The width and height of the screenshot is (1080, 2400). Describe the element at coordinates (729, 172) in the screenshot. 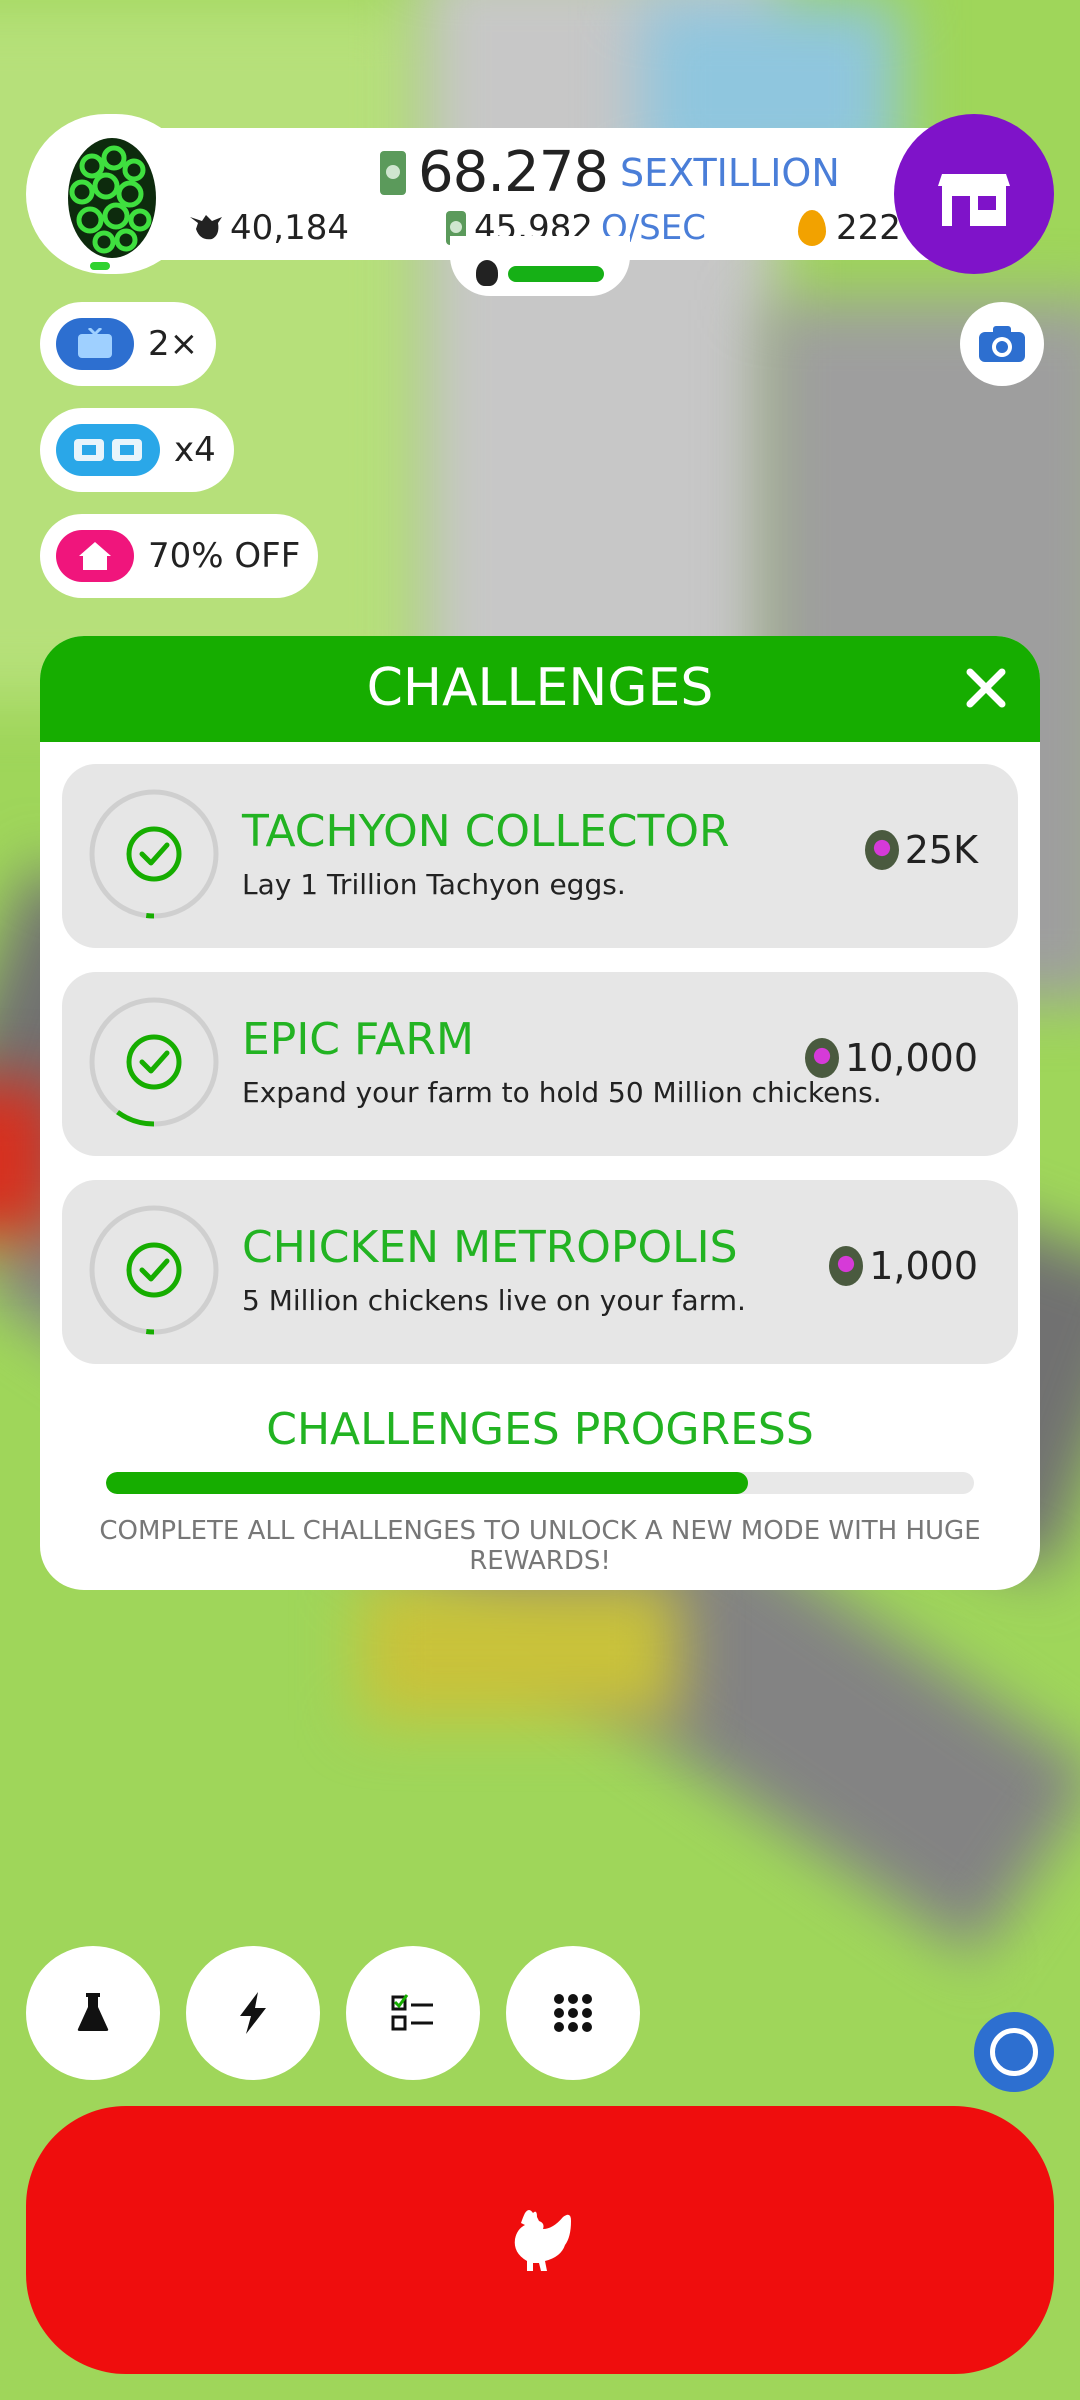

I see `money-unit: SEXTILLION` at that location.